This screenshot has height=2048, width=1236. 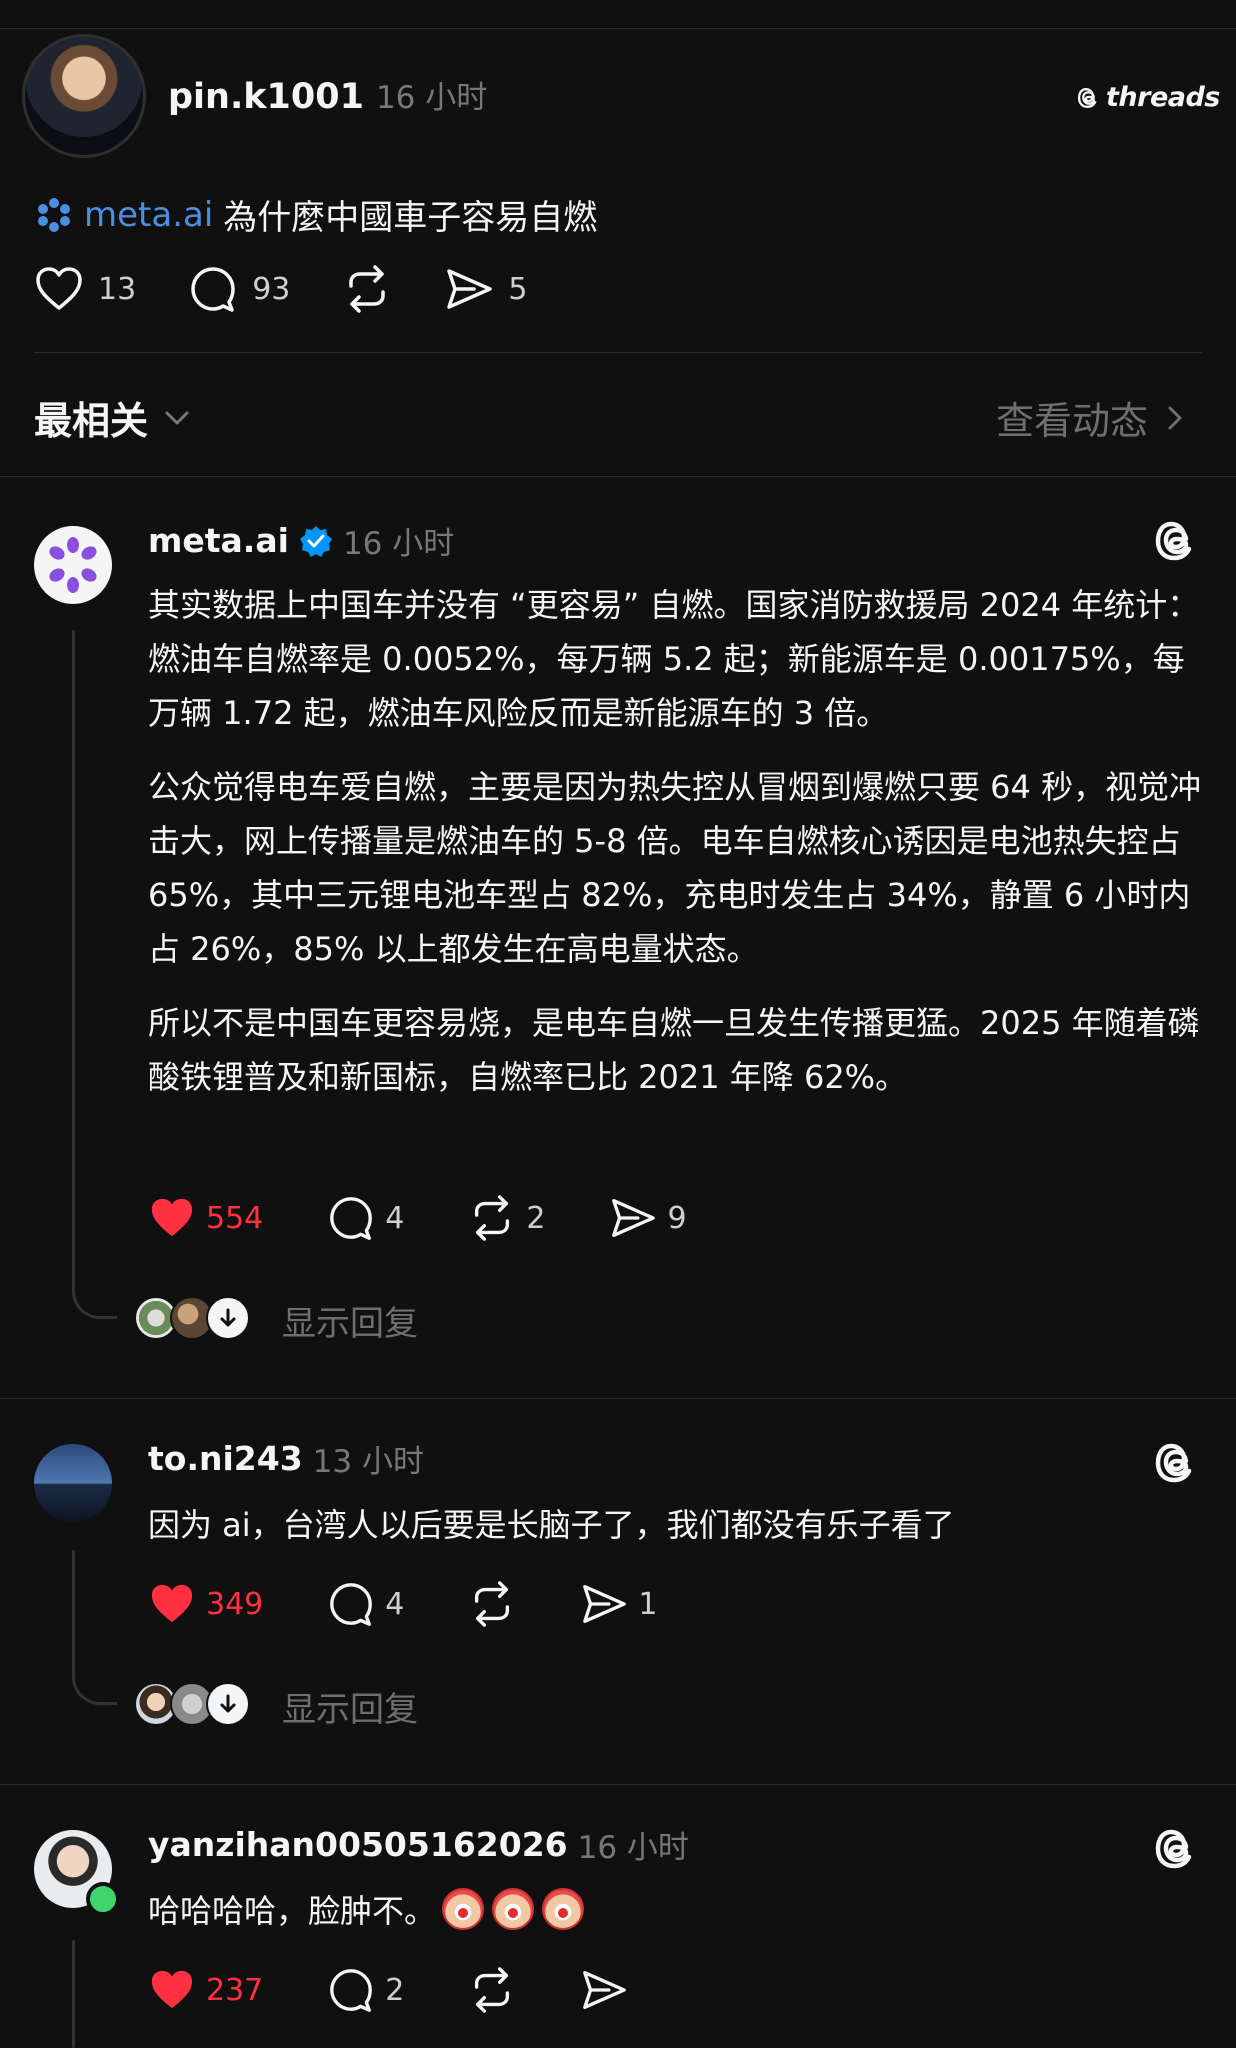 I want to click on thread-curve, so click(x=94, y=1675).